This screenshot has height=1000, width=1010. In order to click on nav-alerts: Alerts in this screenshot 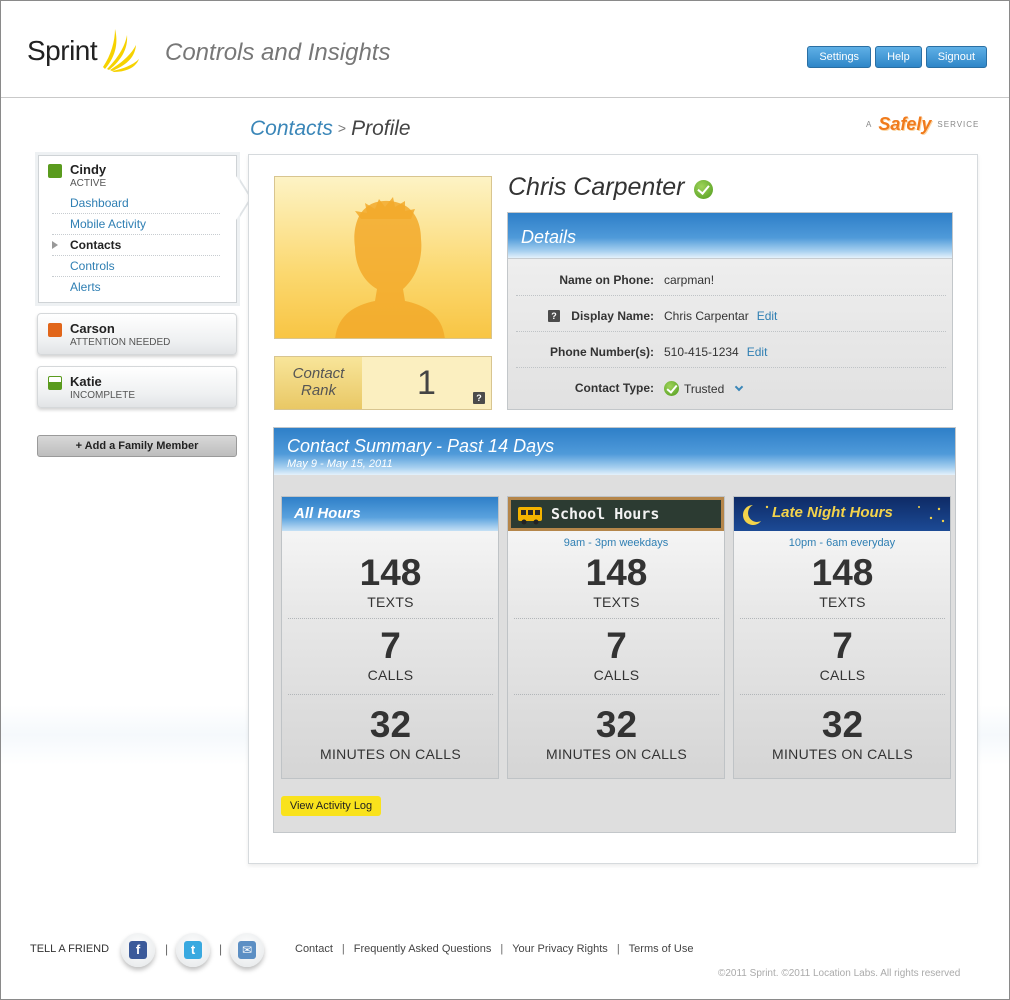, I will do `click(136, 287)`.